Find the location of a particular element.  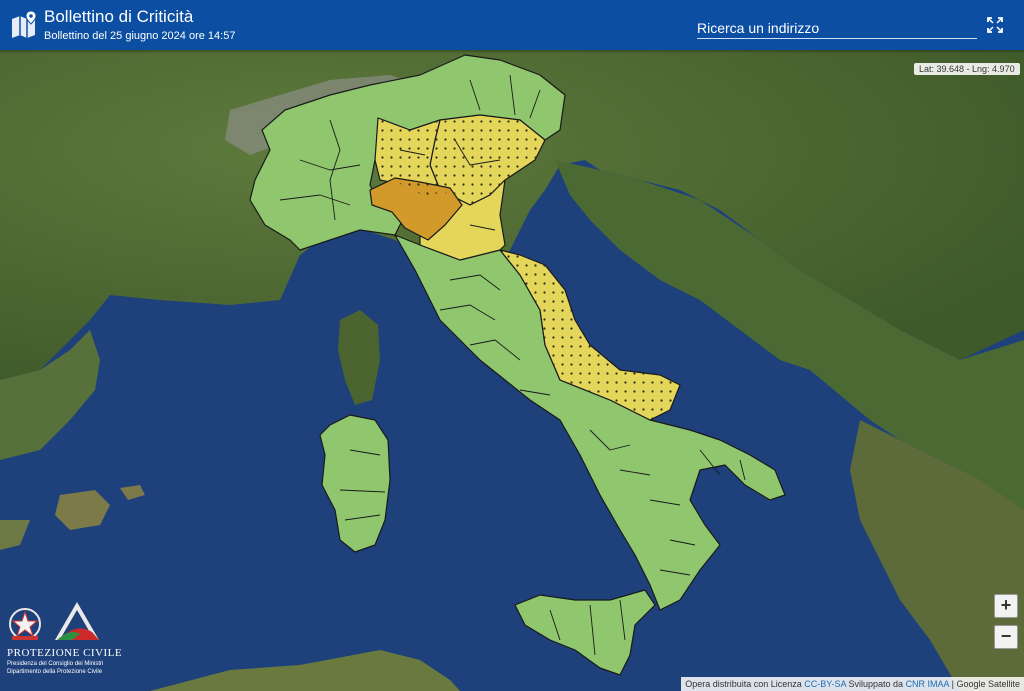

bulletin-date: Bollettino del 25 giugno 2024 ore 14:57 is located at coordinates (140, 36).